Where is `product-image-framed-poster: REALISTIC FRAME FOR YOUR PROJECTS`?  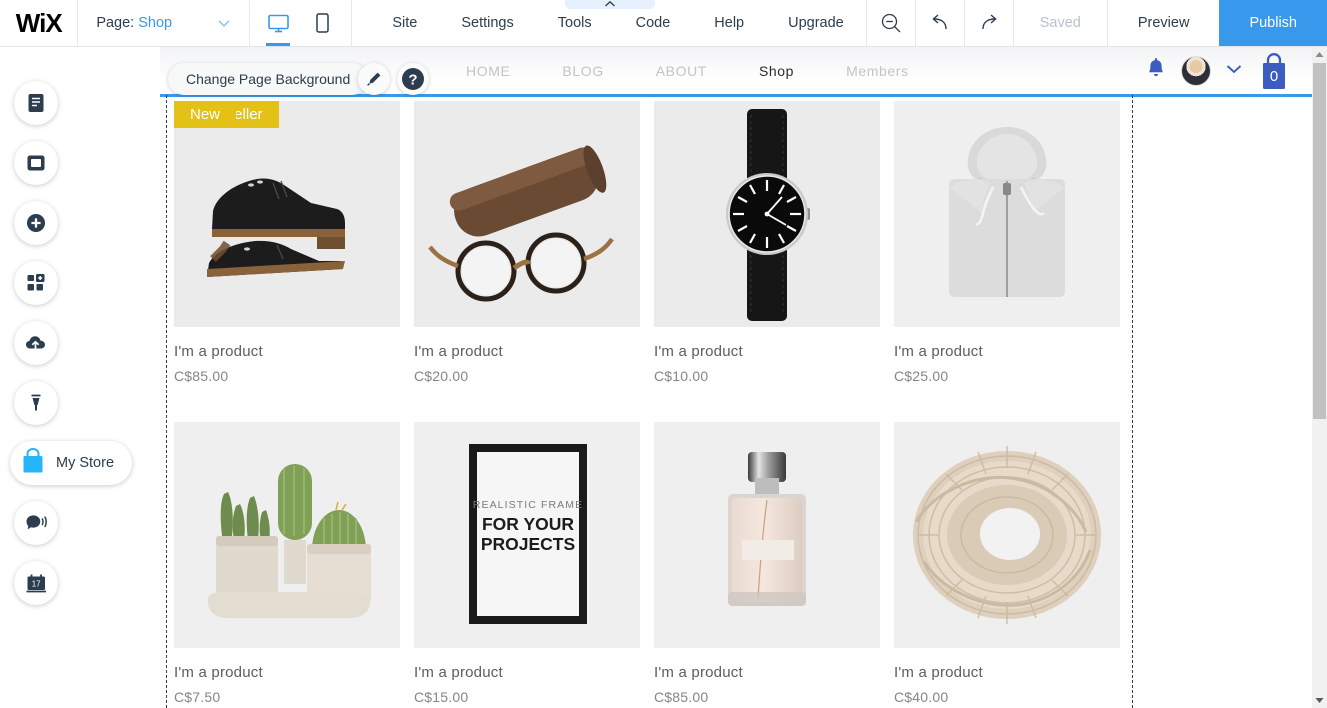 product-image-framed-poster: REALISTIC FRAME FOR YOUR PROJECTS is located at coordinates (527, 535).